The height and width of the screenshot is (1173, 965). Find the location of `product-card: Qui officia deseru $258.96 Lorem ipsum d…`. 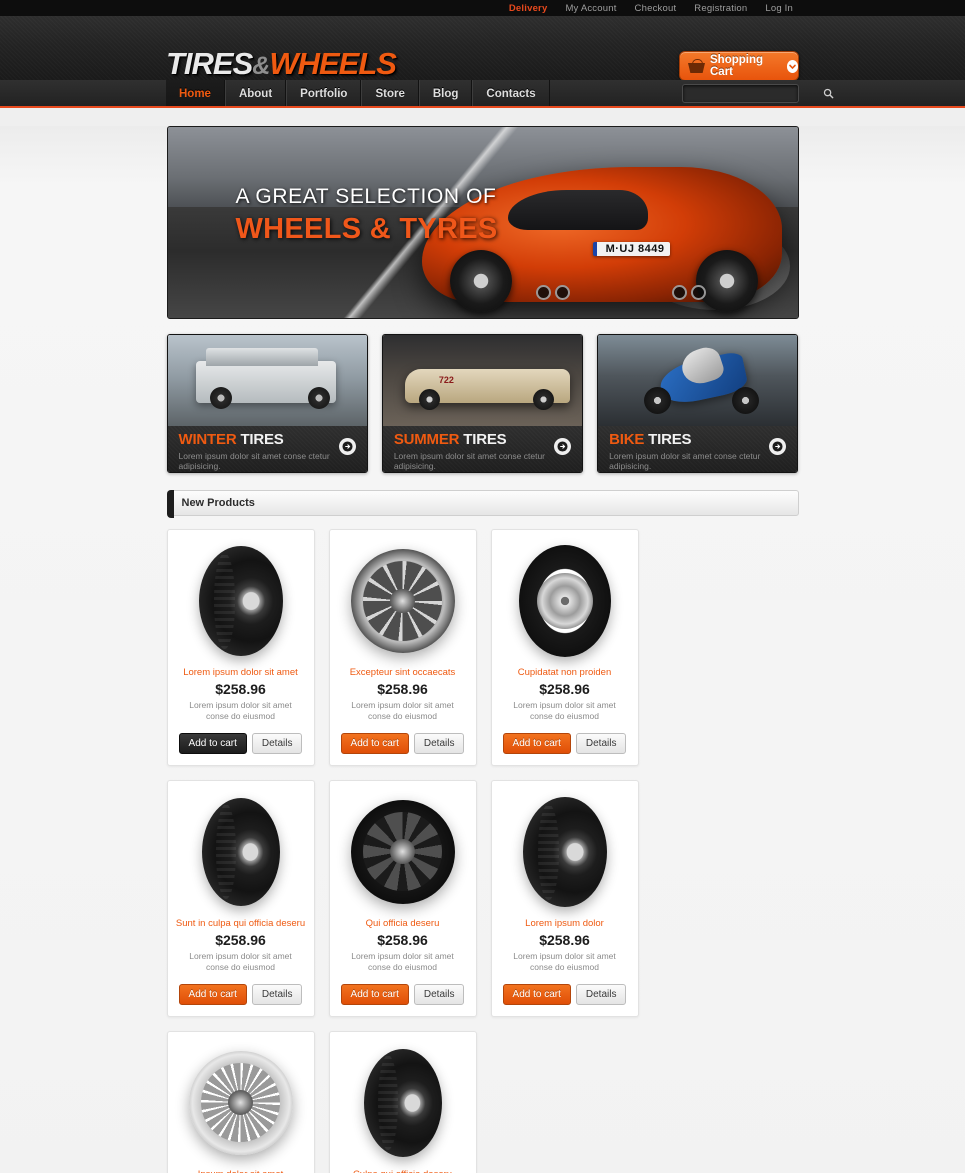

product-card: Qui officia deseru $258.96 Lorem ipsum d… is located at coordinates (402, 898).